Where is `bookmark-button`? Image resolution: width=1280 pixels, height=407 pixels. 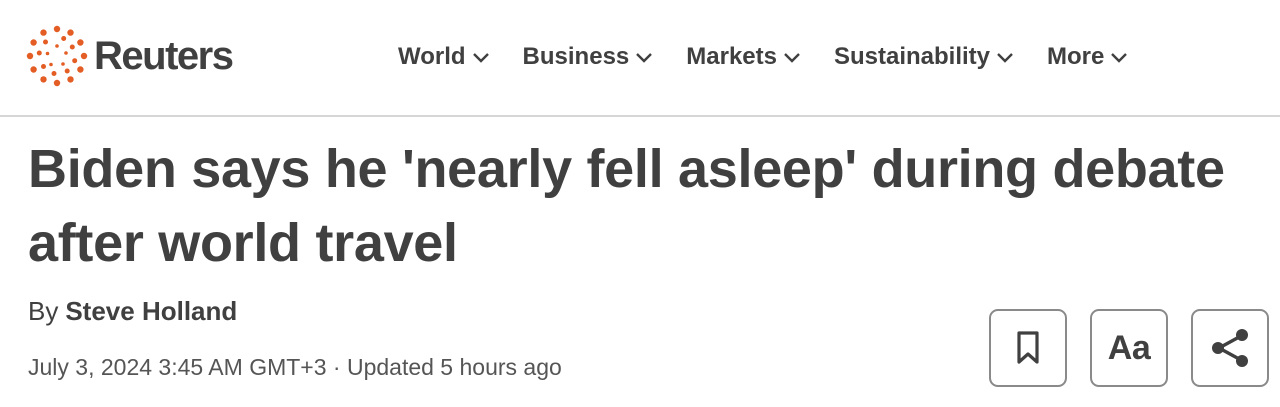 bookmark-button is located at coordinates (1028, 348).